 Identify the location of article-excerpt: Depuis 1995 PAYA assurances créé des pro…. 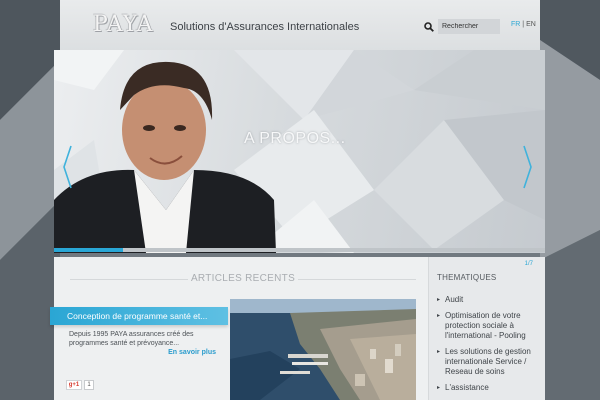
(131, 339).